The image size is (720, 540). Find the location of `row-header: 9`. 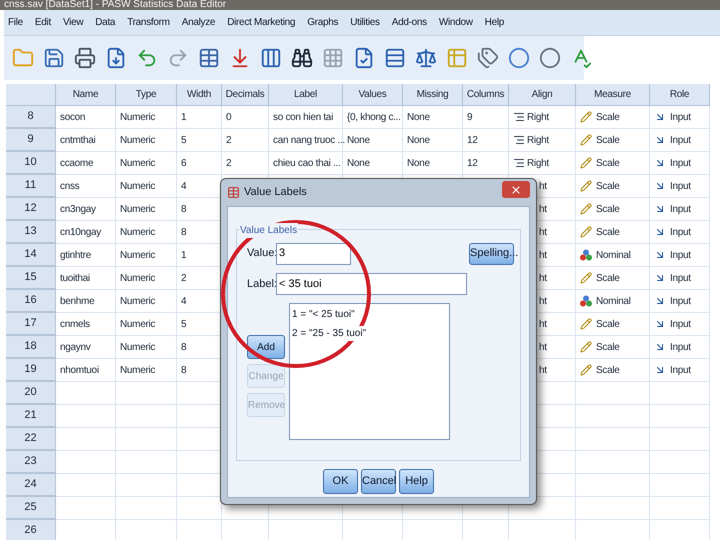

row-header: 9 is located at coordinates (31, 140).